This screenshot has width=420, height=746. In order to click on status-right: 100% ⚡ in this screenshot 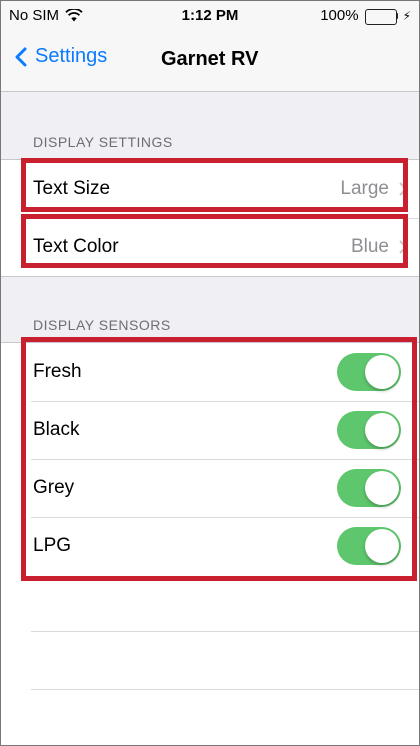, I will do `click(365, 16)`.